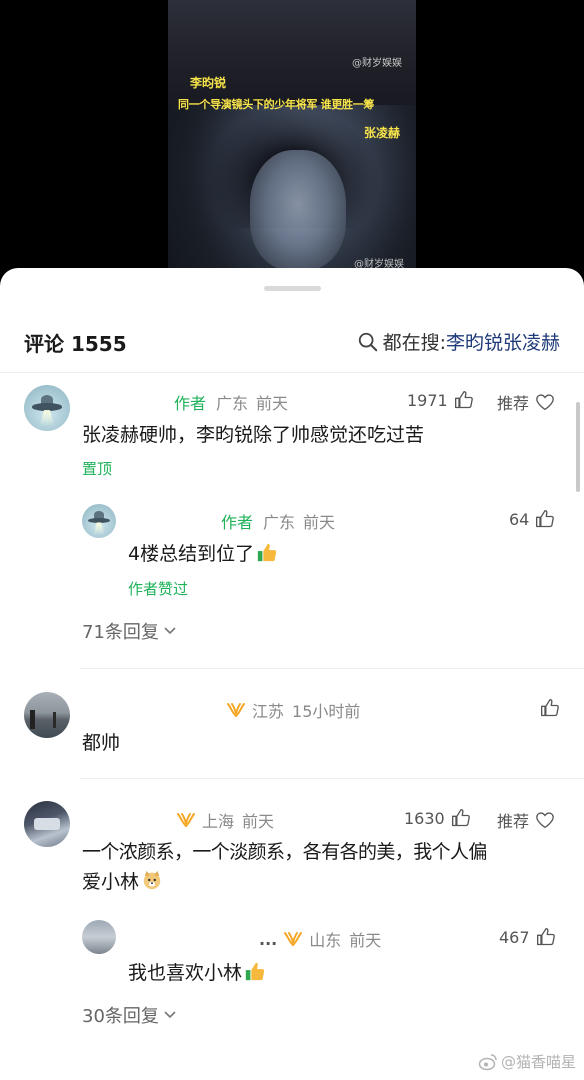 This screenshot has height=1080, width=584. Describe the element at coordinates (120, 1016) in the screenshot. I see `replies-count-label: 30条回复` at that location.